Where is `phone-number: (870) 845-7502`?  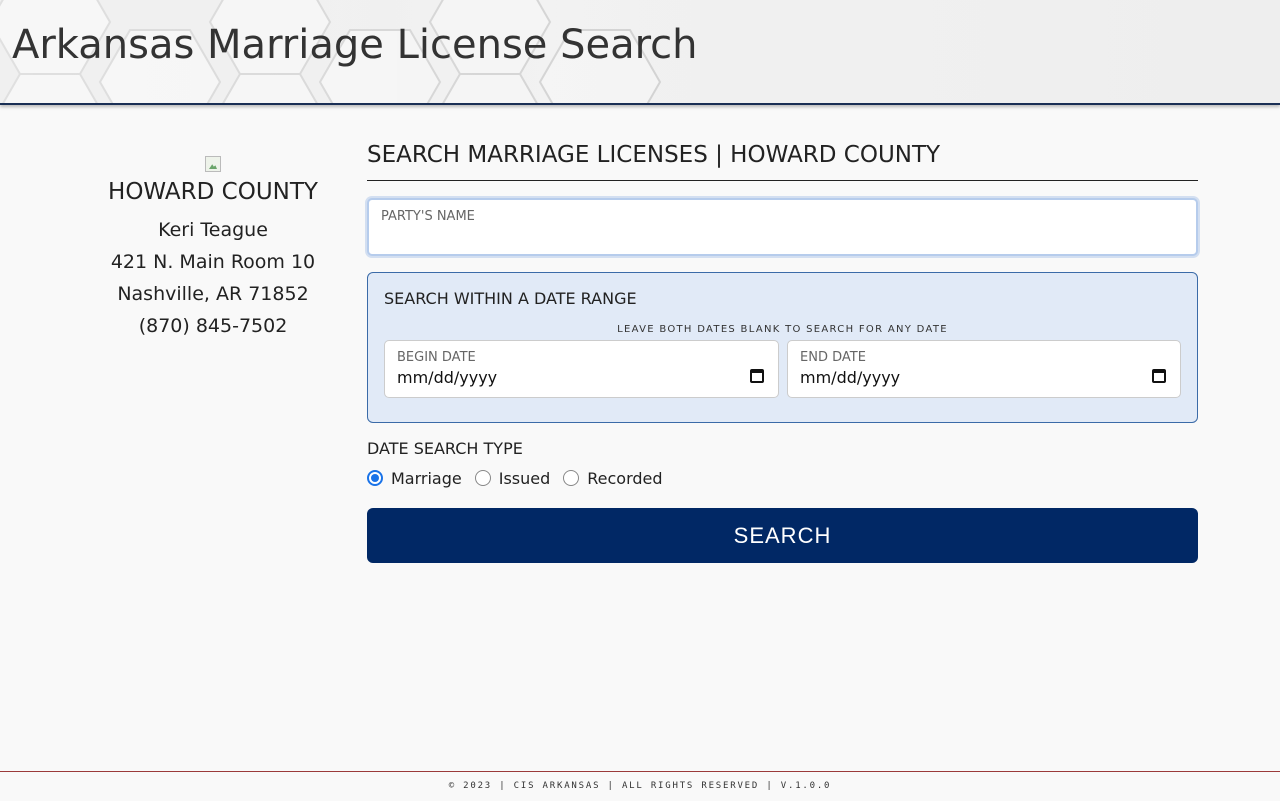 phone-number: (870) 845-7502 is located at coordinates (213, 326).